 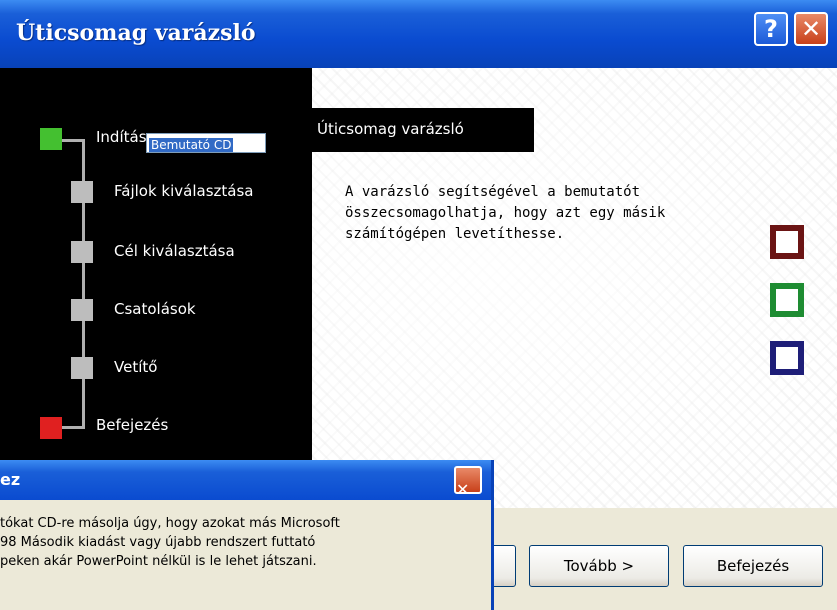 I want to click on title-bar: Úticsomag varázsló ? ✕, so click(x=418, y=34).